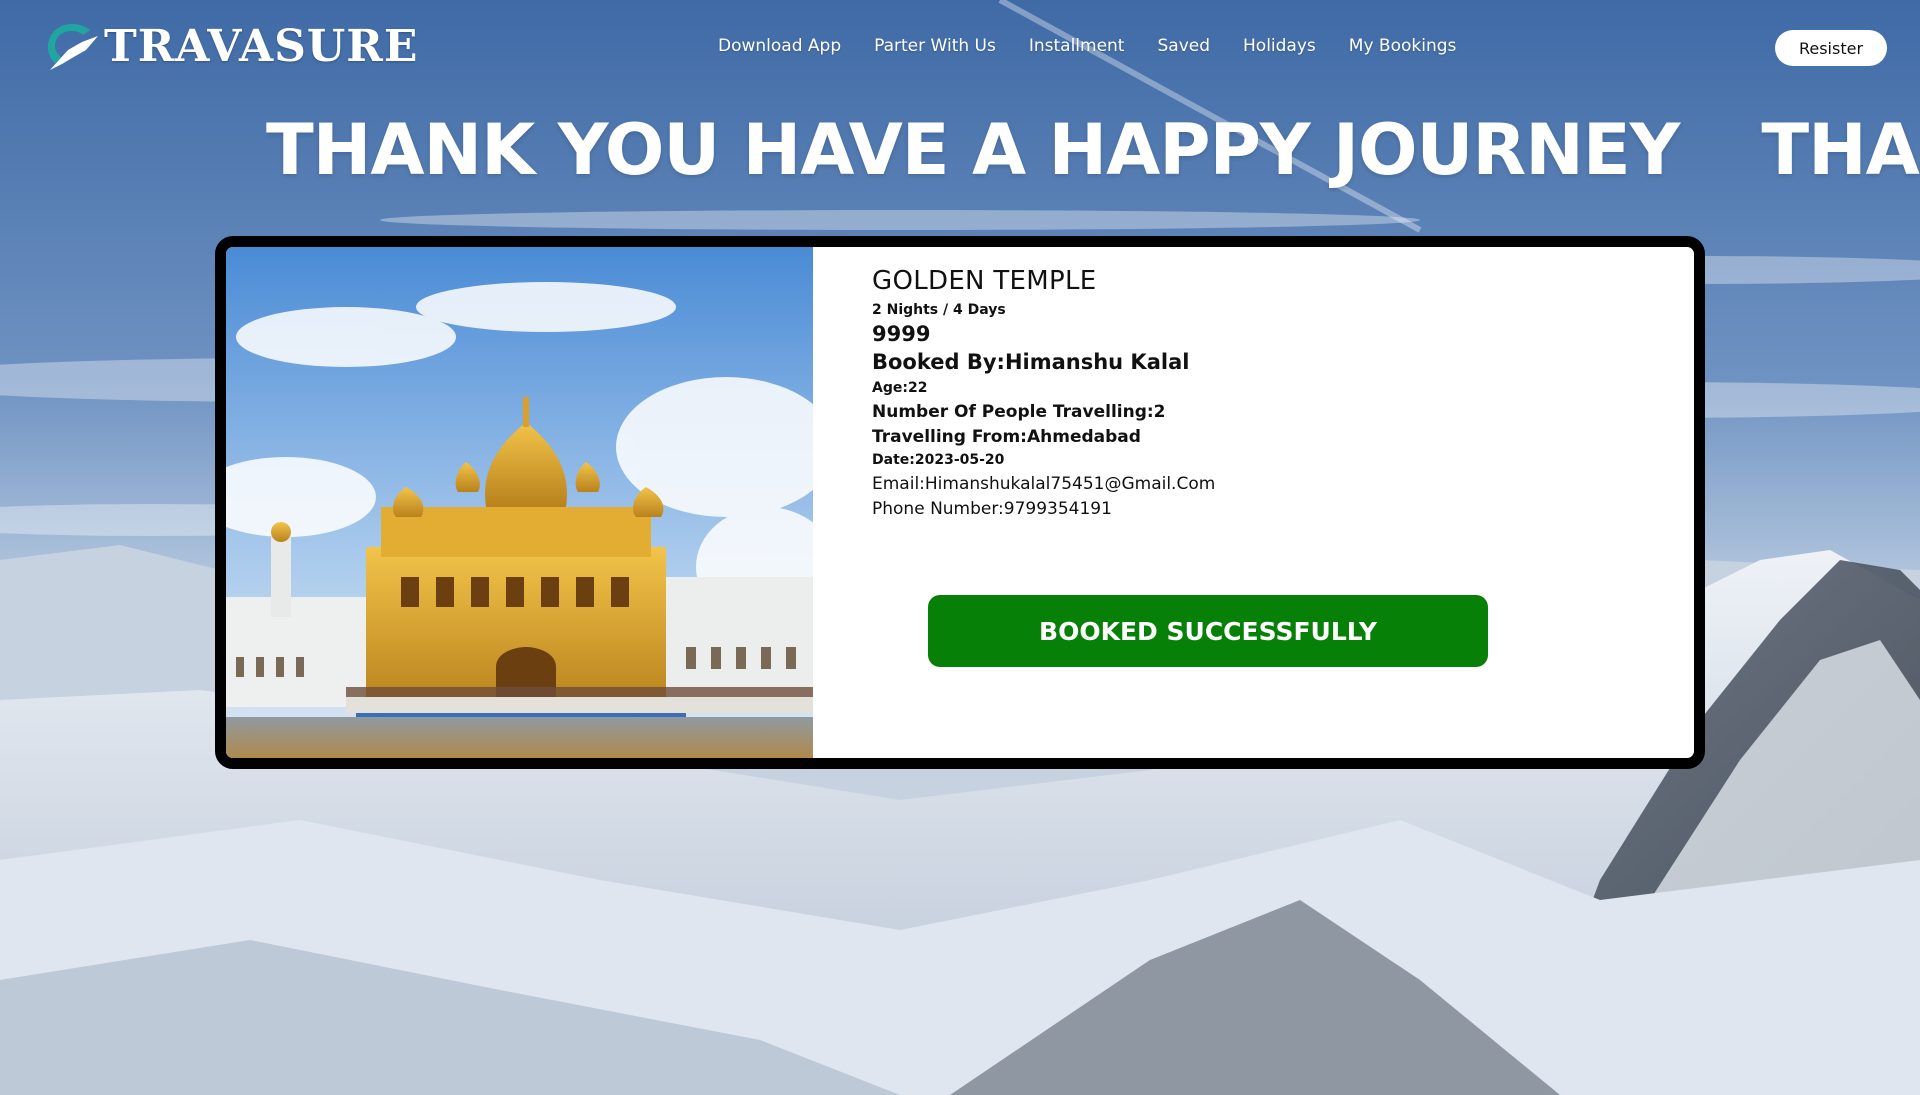 The image size is (1920, 1095). What do you see at coordinates (1279, 46) in the screenshot?
I see `nav-holidays: Holidays` at bounding box center [1279, 46].